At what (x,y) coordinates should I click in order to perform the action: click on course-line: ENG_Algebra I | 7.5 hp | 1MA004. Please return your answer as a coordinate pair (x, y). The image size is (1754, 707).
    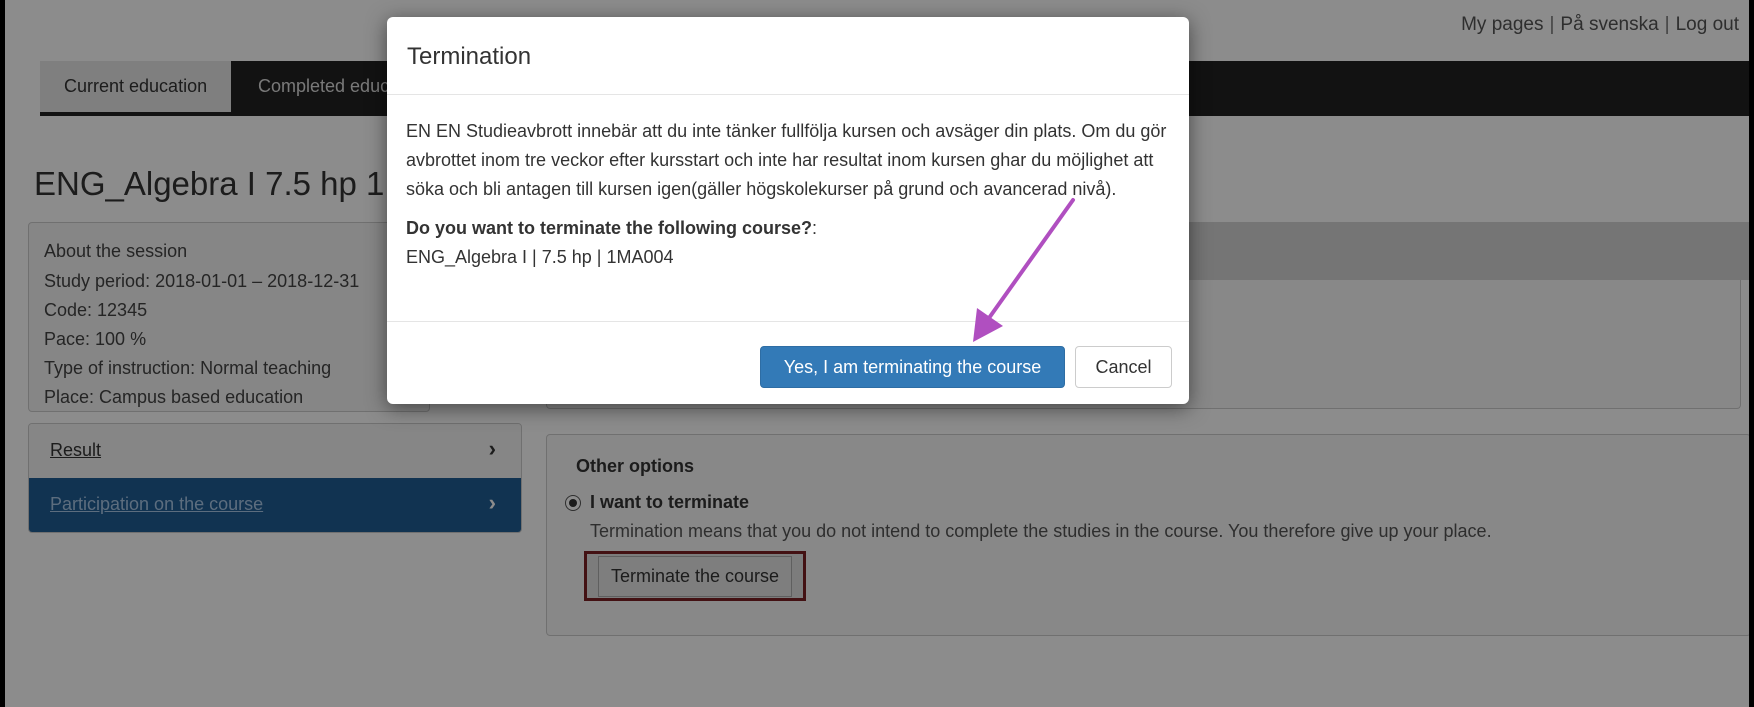
    Looking at the image, I should click on (540, 257).